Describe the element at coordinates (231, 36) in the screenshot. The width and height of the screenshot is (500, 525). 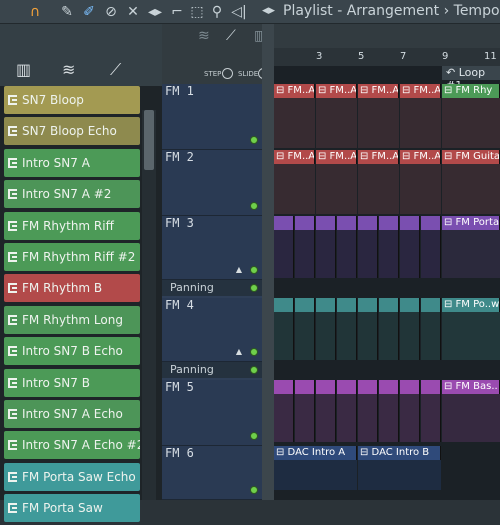
I see `curve-tool-icon: ⟋` at that location.